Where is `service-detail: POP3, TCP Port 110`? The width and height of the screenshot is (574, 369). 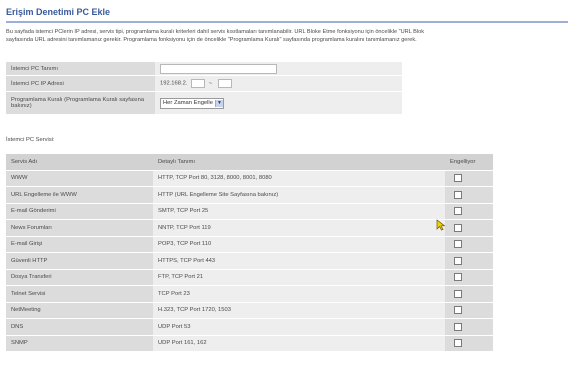 service-detail: POP3, TCP Port 110 is located at coordinates (299, 244).